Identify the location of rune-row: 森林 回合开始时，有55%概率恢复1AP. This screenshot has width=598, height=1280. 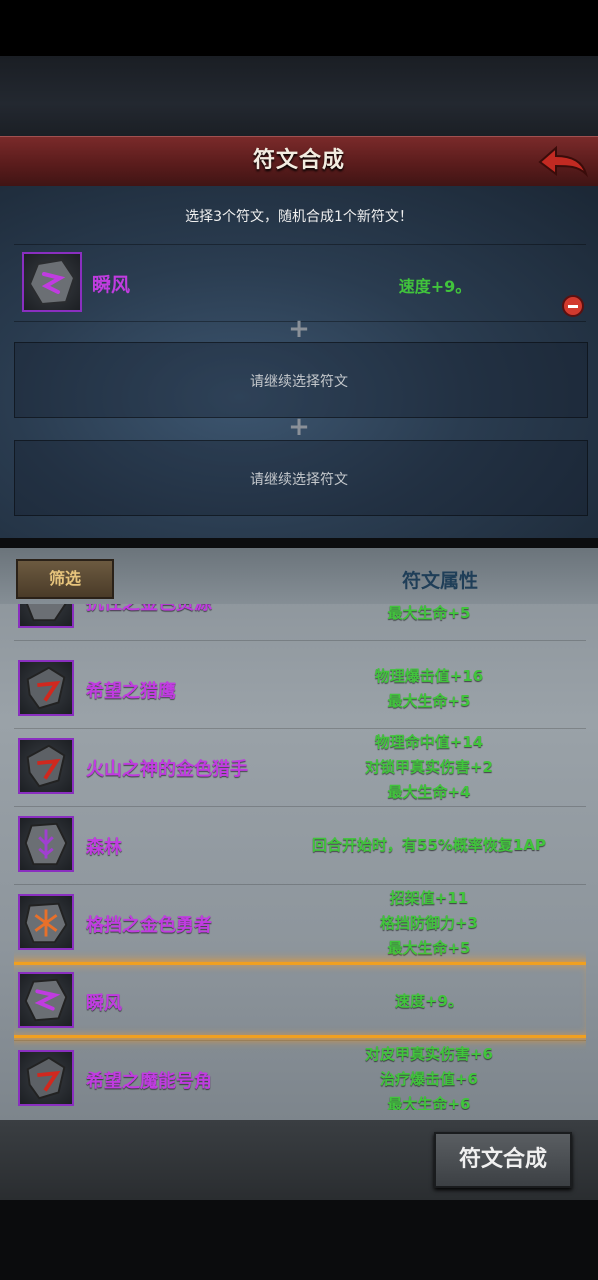
(300, 845).